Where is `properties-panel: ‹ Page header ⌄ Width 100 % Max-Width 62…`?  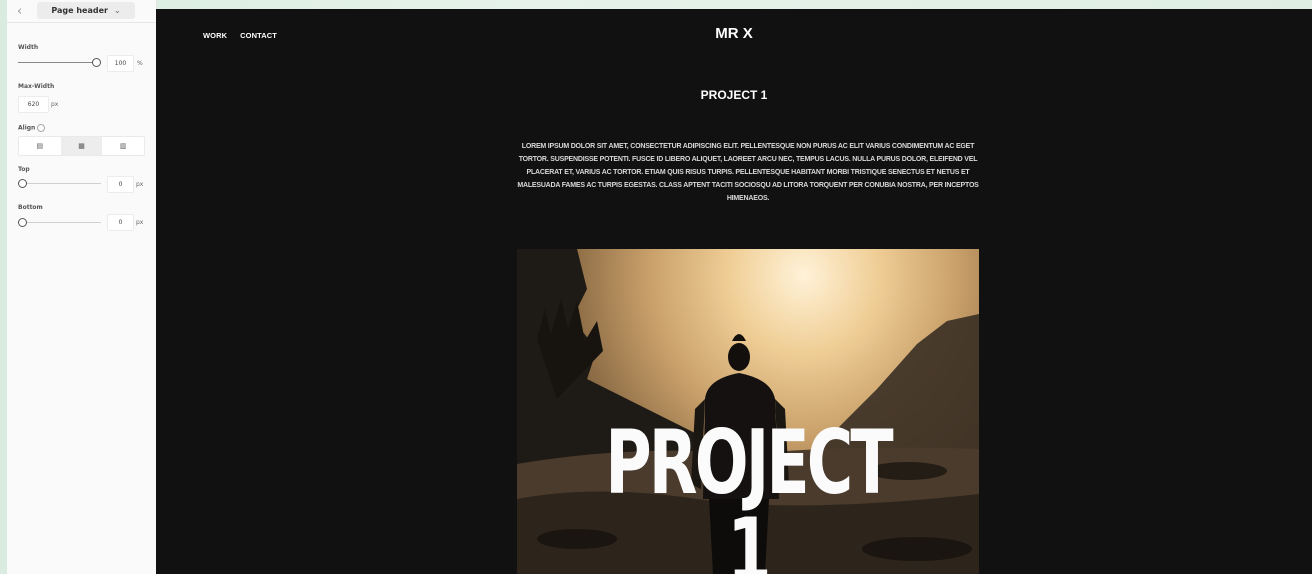
properties-panel: ‹ Page header ⌄ Width 100 % Max-Width 62… is located at coordinates (82, 287).